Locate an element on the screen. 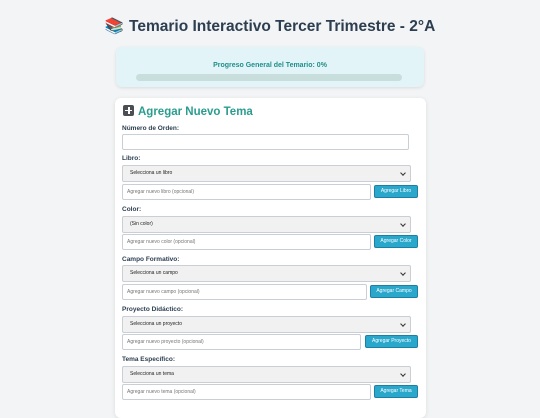  libro-select: Selecciona un libro is located at coordinates (266, 173).